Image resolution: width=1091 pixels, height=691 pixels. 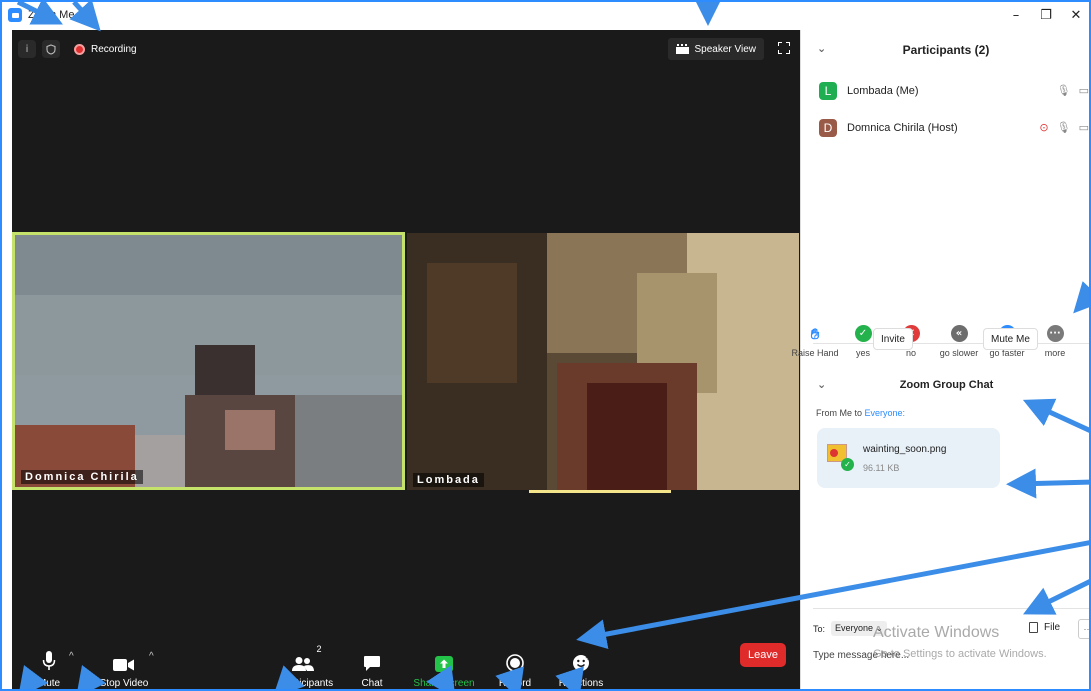 What do you see at coordinates (763, 655) in the screenshot?
I see `leave-button: Leave` at bounding box center [763, 655].